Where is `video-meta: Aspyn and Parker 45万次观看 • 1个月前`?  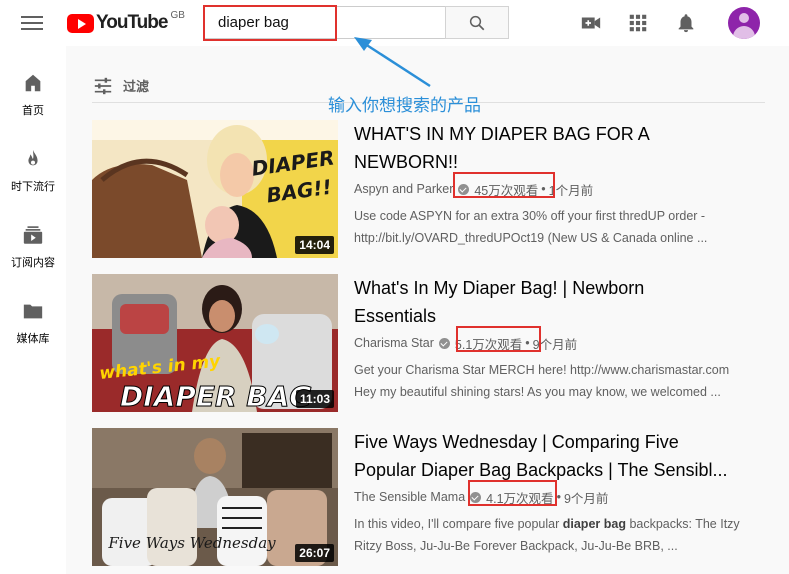 video-meta: Aspyn and Parker 45万次观看 • 1个月前 is located at coordinates (559, 189).